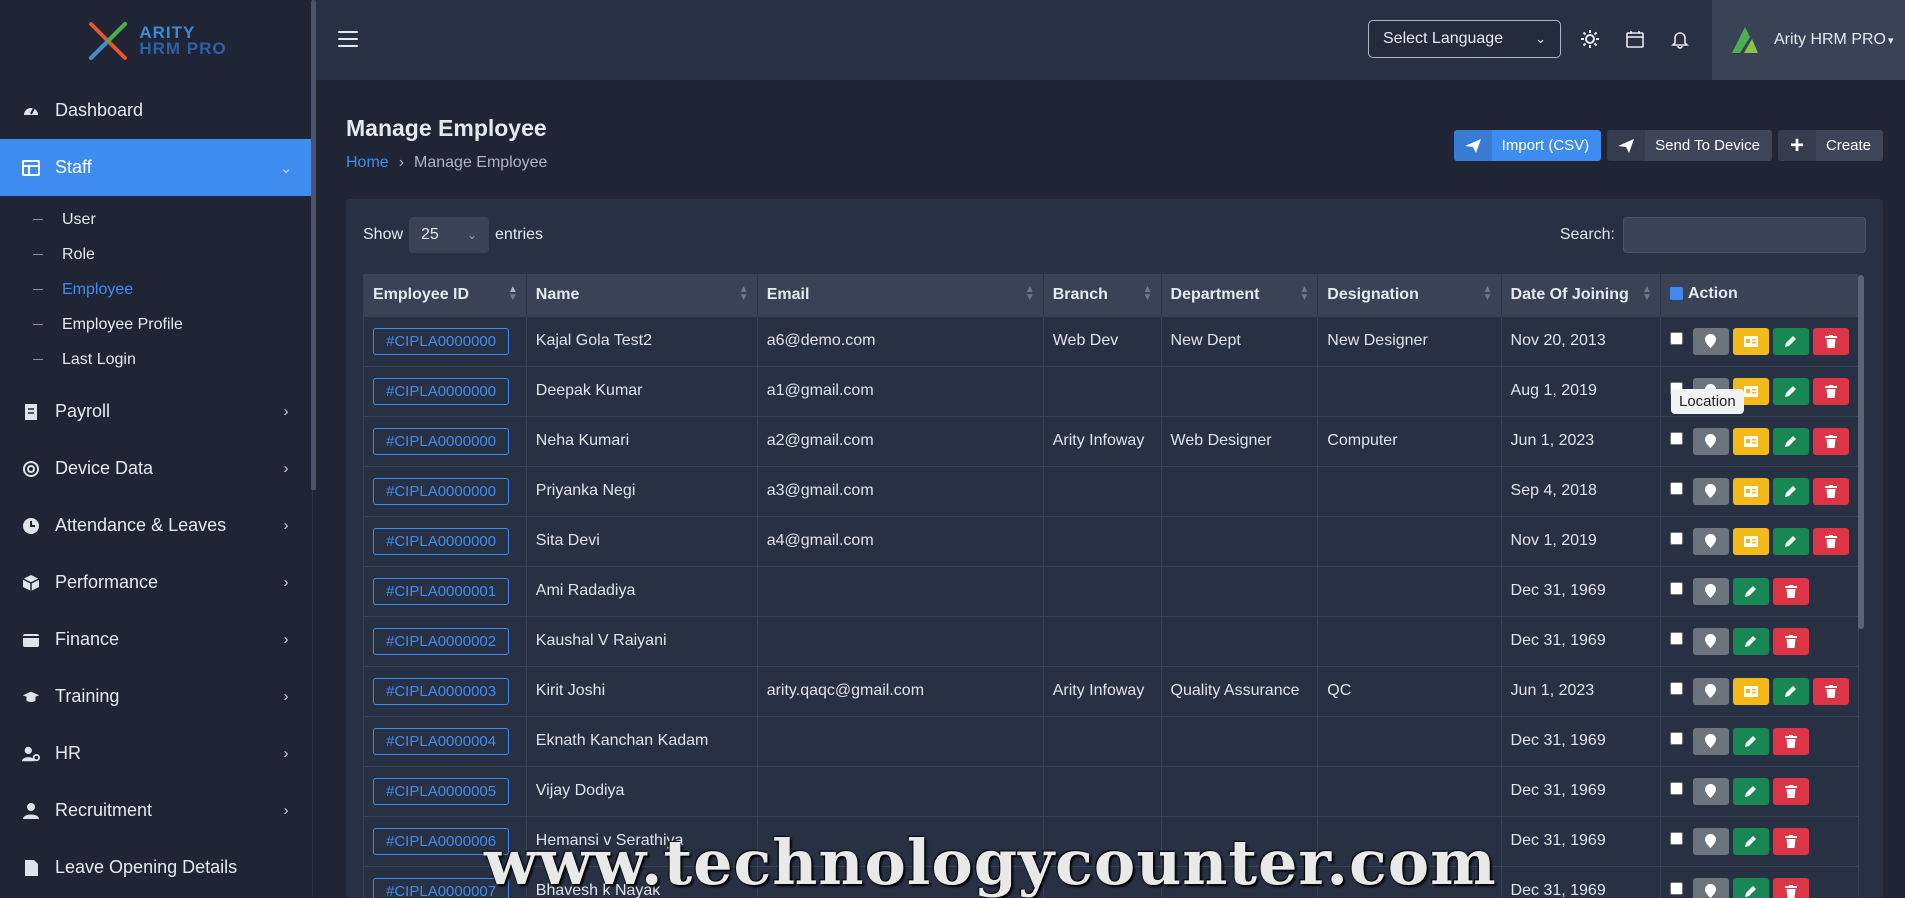 The image size is (1905, 898). What do you see at coordinates (367, 163) in the screenshot?
I see `breadcrumb-home-link: Home` at bounding box center [367, 163].